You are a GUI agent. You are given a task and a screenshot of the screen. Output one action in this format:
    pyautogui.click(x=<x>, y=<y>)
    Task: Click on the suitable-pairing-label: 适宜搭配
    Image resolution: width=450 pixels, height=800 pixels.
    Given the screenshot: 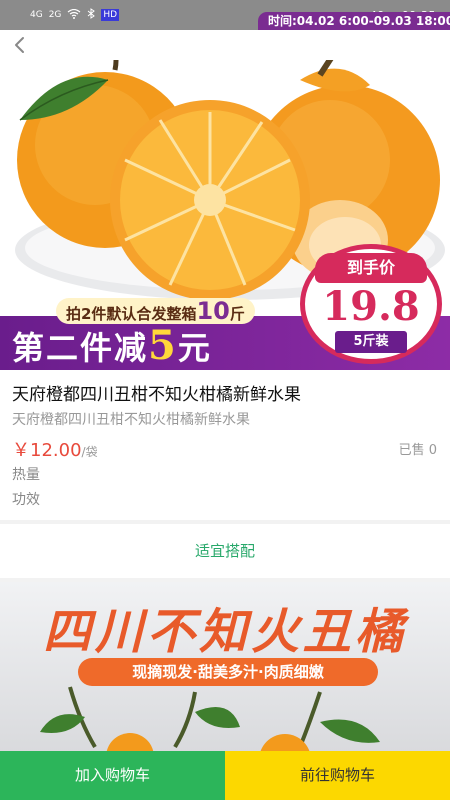 What is the action you would take?
    pyautogui.click(x=224, y=551)
    